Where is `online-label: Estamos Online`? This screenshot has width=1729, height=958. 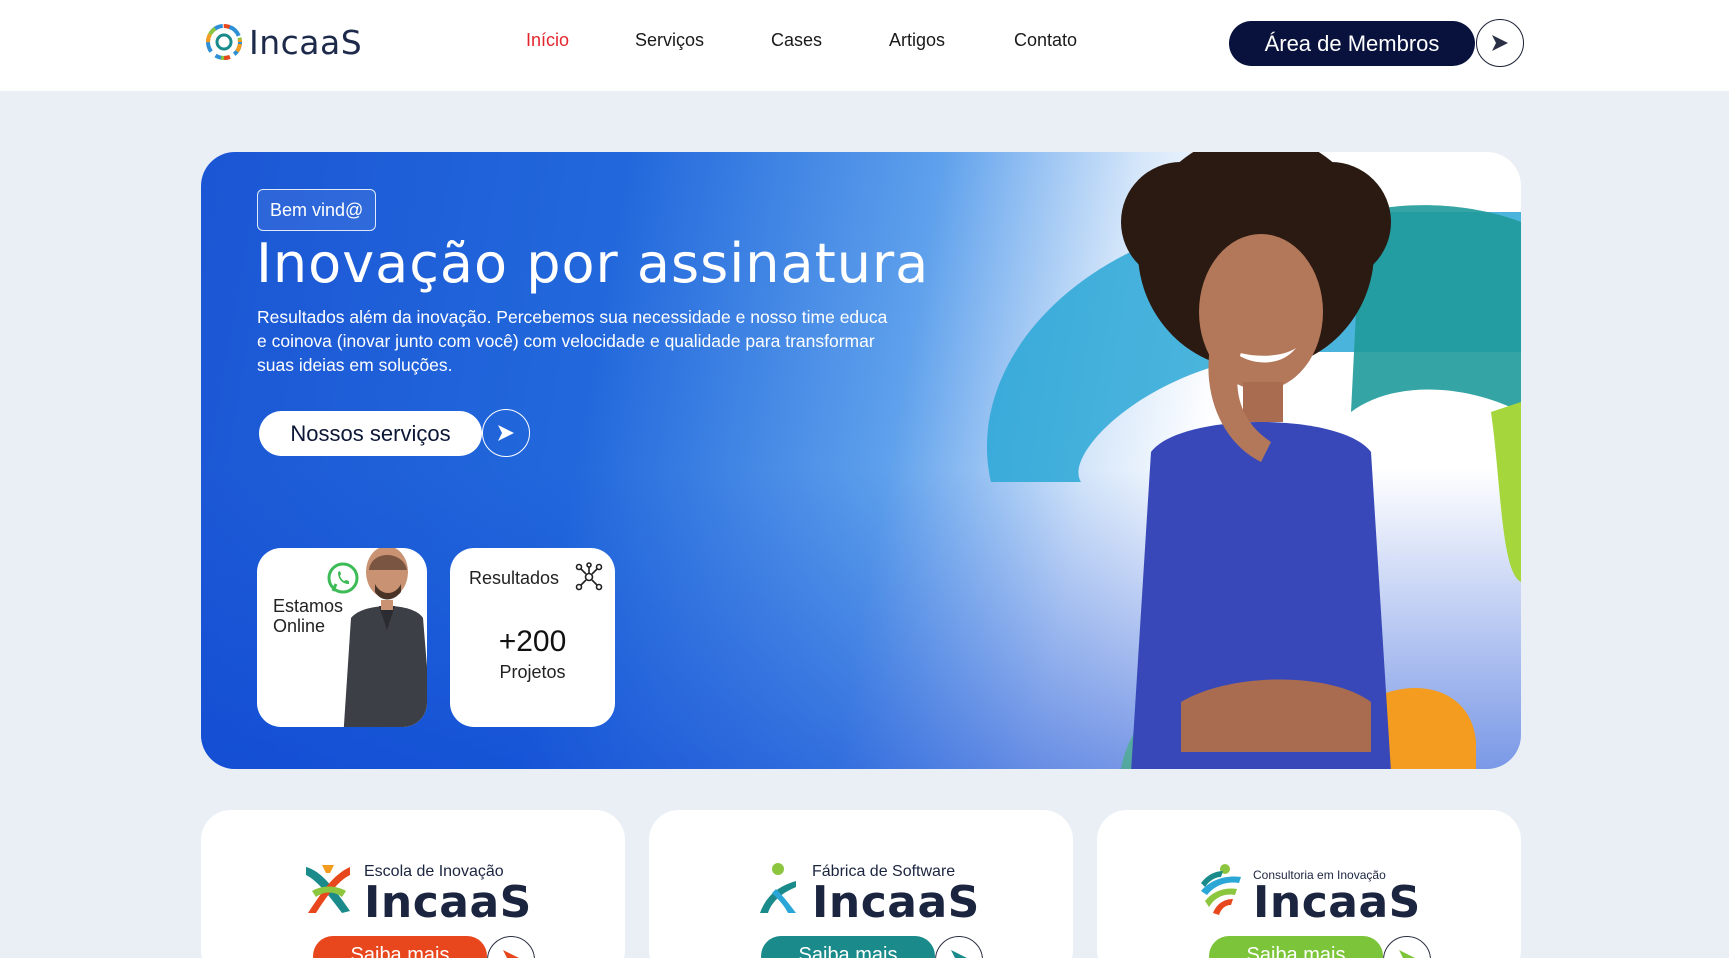 online-label: Estamos Online is located at coordinates (308, 616).